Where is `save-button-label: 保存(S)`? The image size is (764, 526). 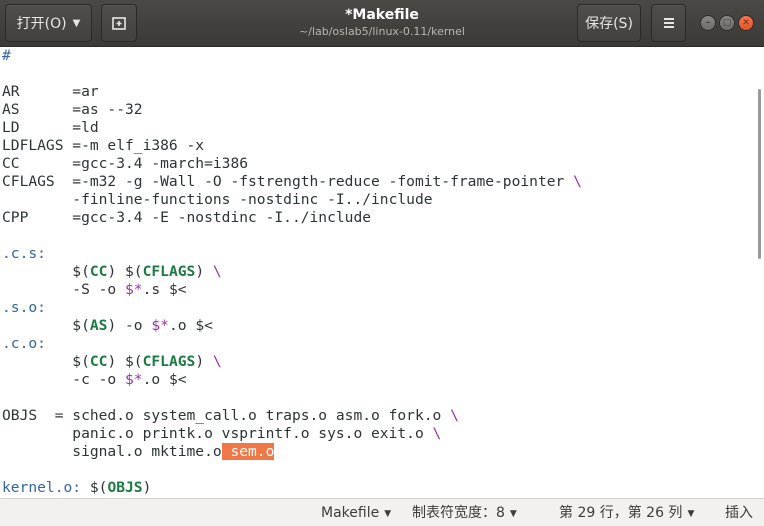
save-button-label: 保存(S) is located at coordinates (609, 24).